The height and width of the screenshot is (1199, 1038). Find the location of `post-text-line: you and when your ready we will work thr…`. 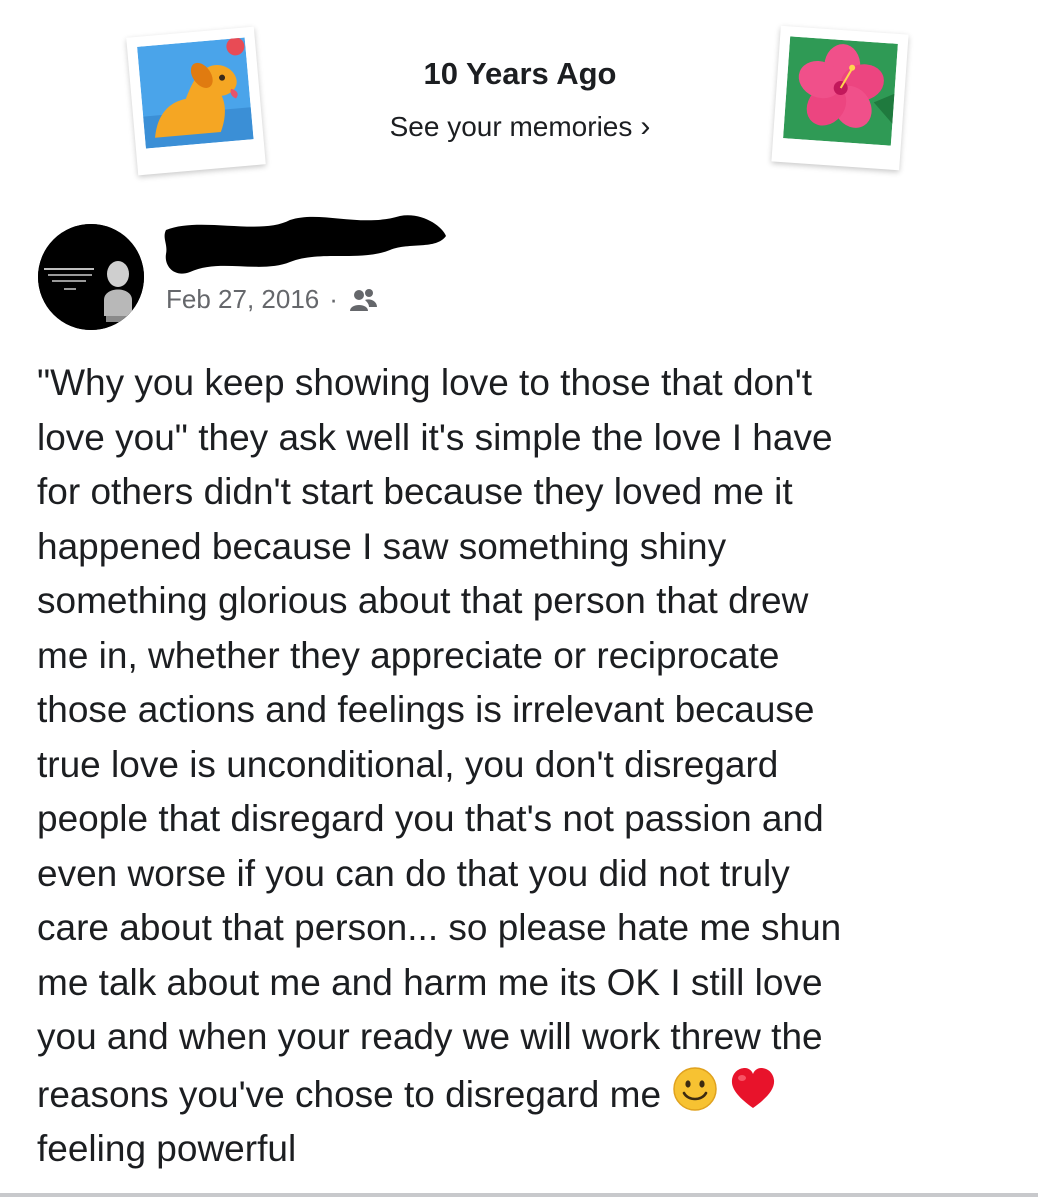

post-text-line: you and when your ready we will work thr… is located at coordinates (430, 1036).